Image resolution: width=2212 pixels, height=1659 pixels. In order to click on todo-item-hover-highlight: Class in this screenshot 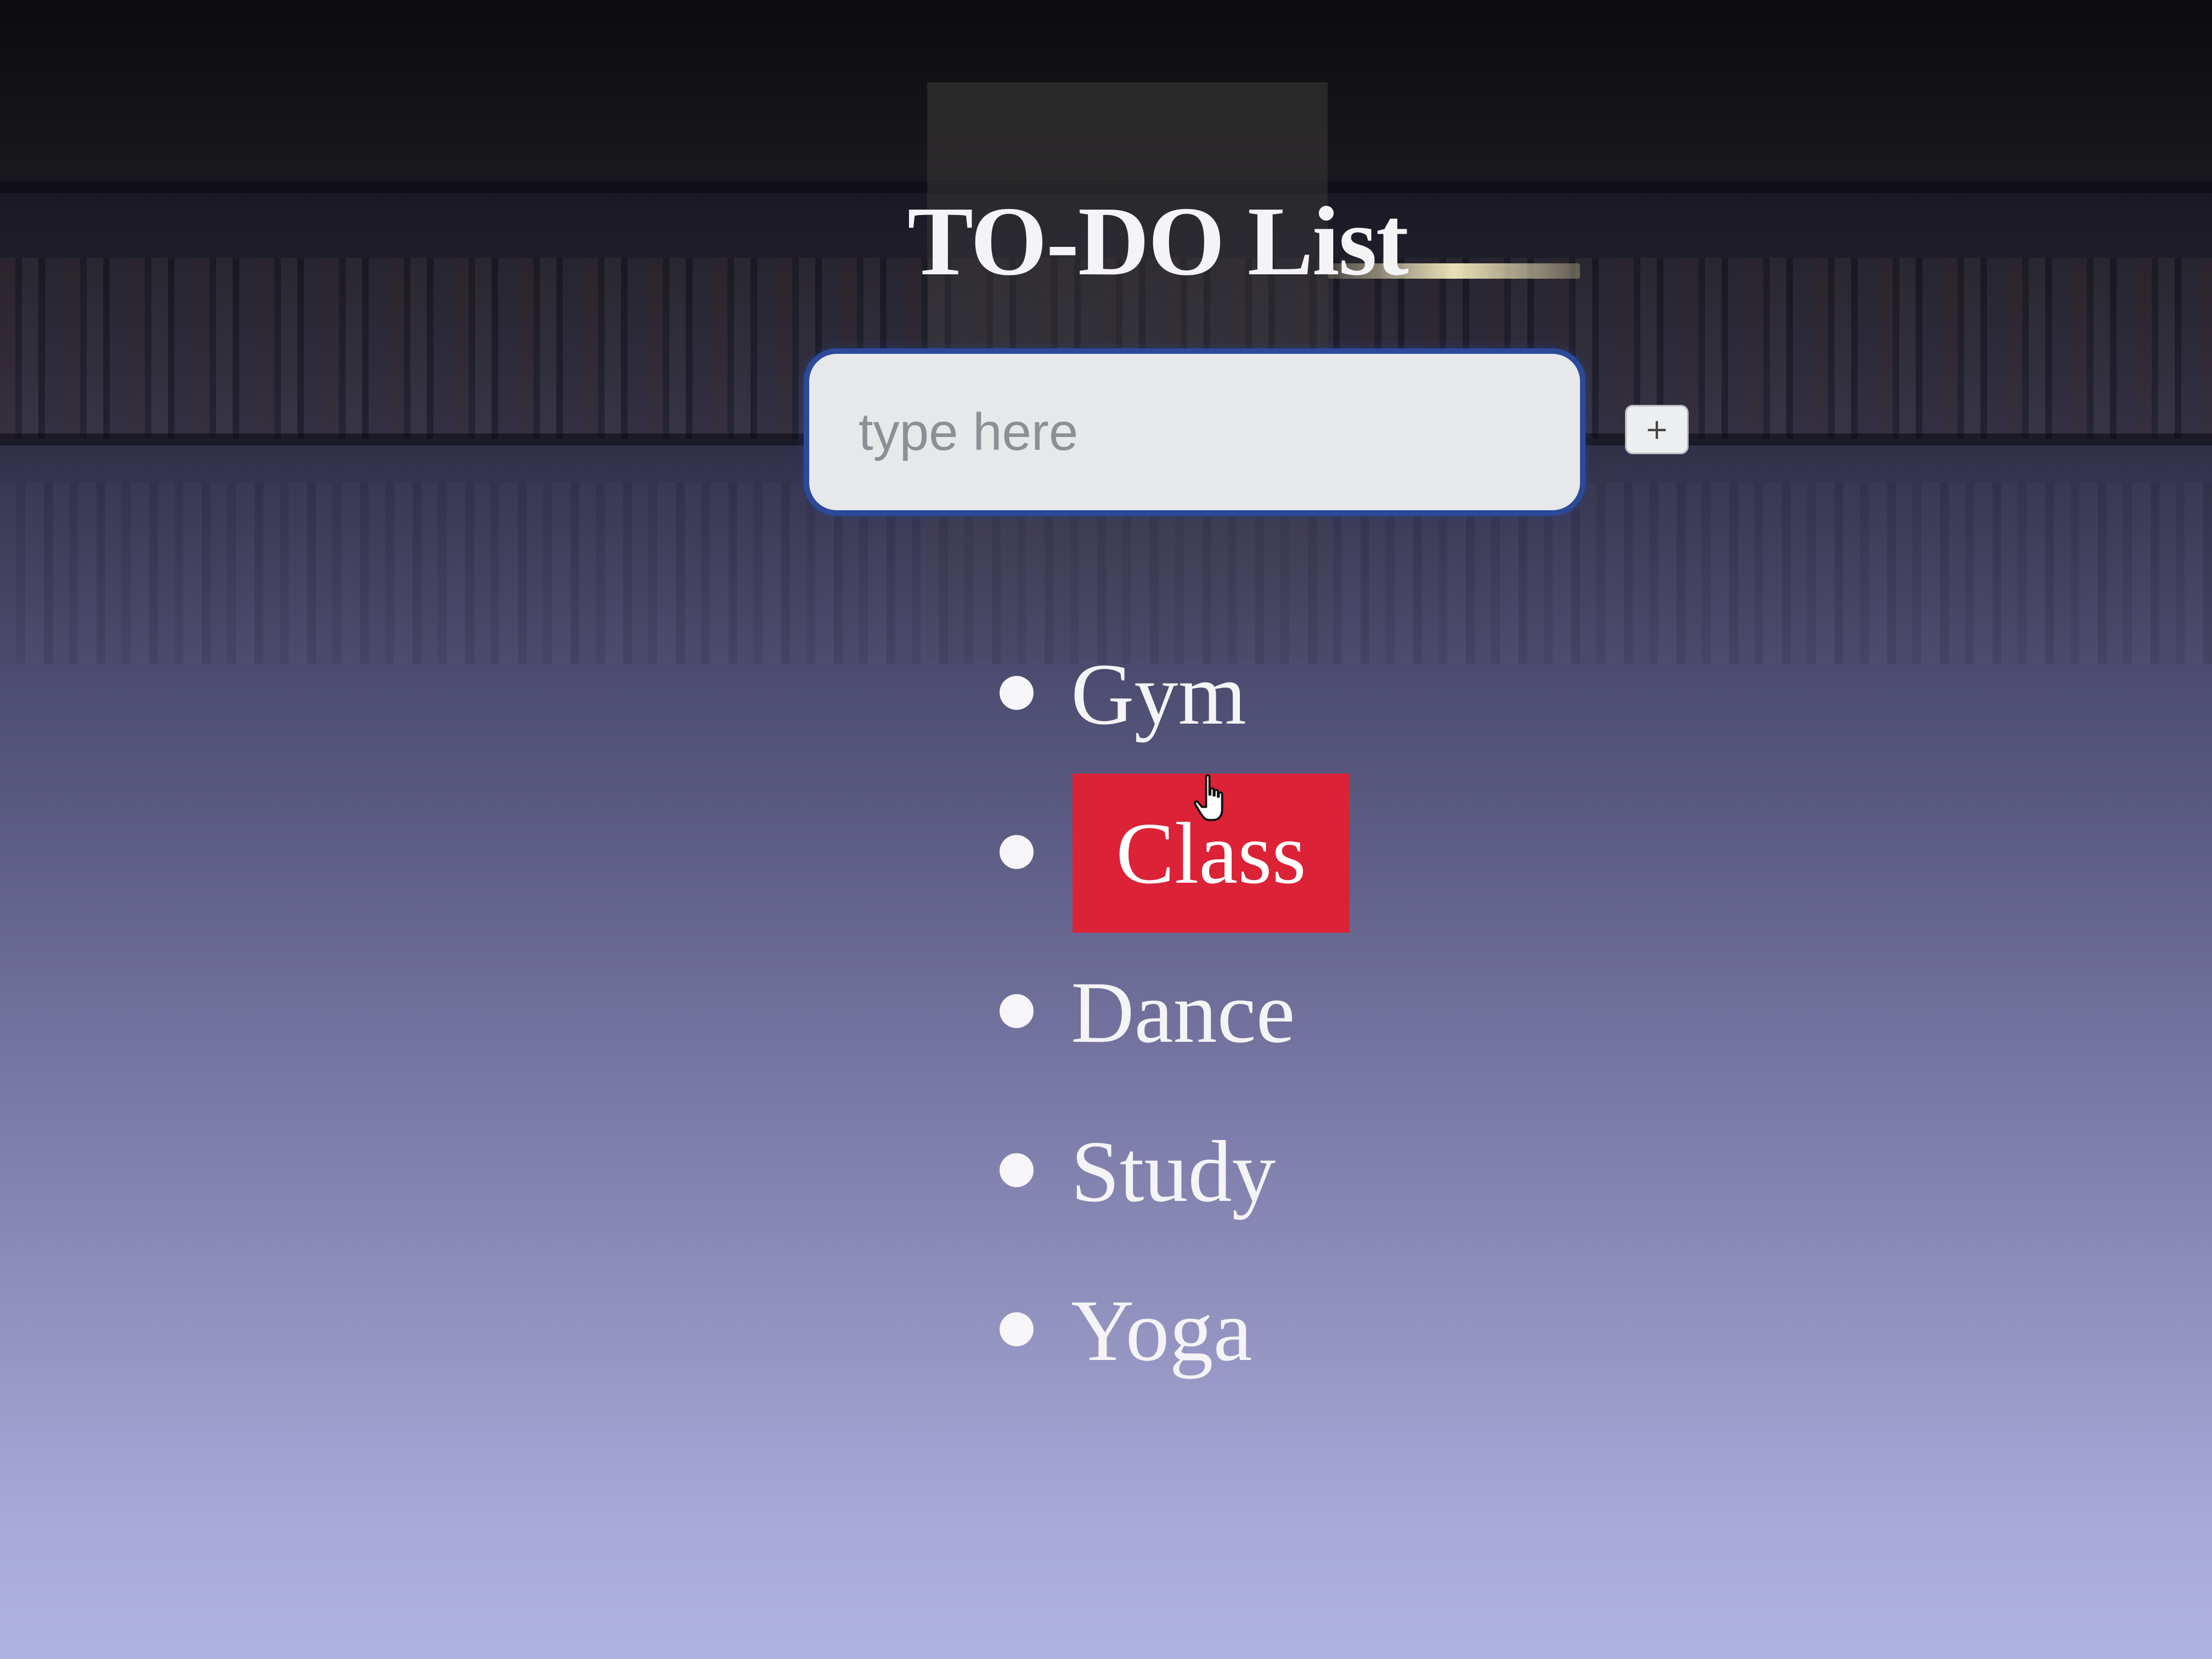, I will do `click(1211, 854)`.